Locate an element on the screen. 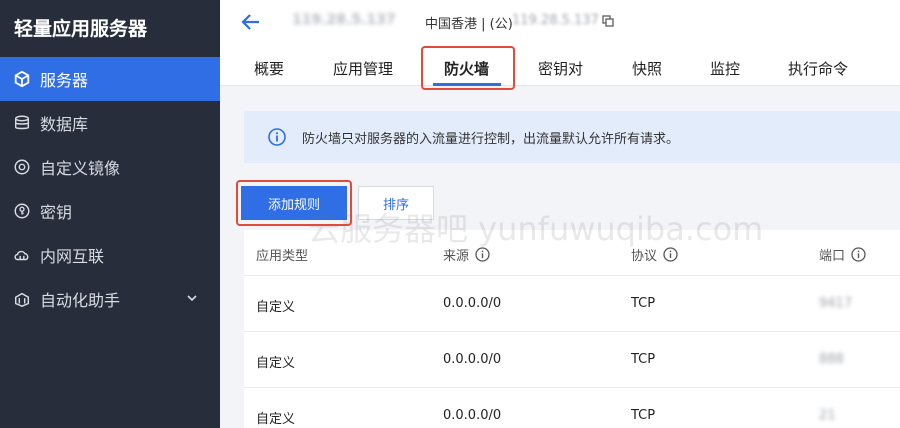 This screenshot has width=900, height=428. sort-button: 排序 is located at coordinates (396, 203).